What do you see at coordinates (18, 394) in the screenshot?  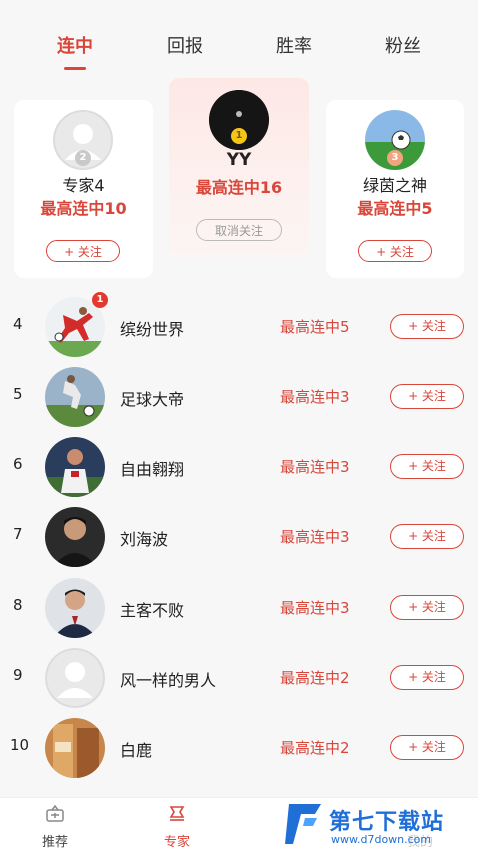 I see `rank-number: 5` at bounding box center [18, 394].